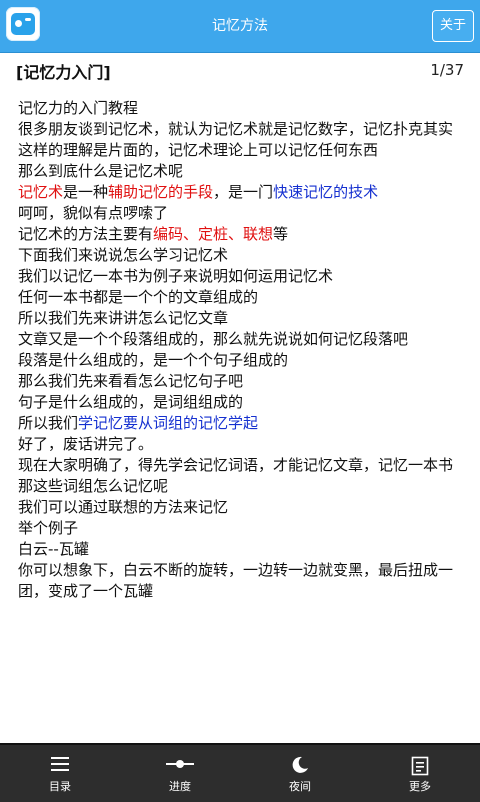 This screenshot has height=802, width=480. I want to click on highlighted-text: 学记忆要从词组的记忆学起, so click(168, 423).